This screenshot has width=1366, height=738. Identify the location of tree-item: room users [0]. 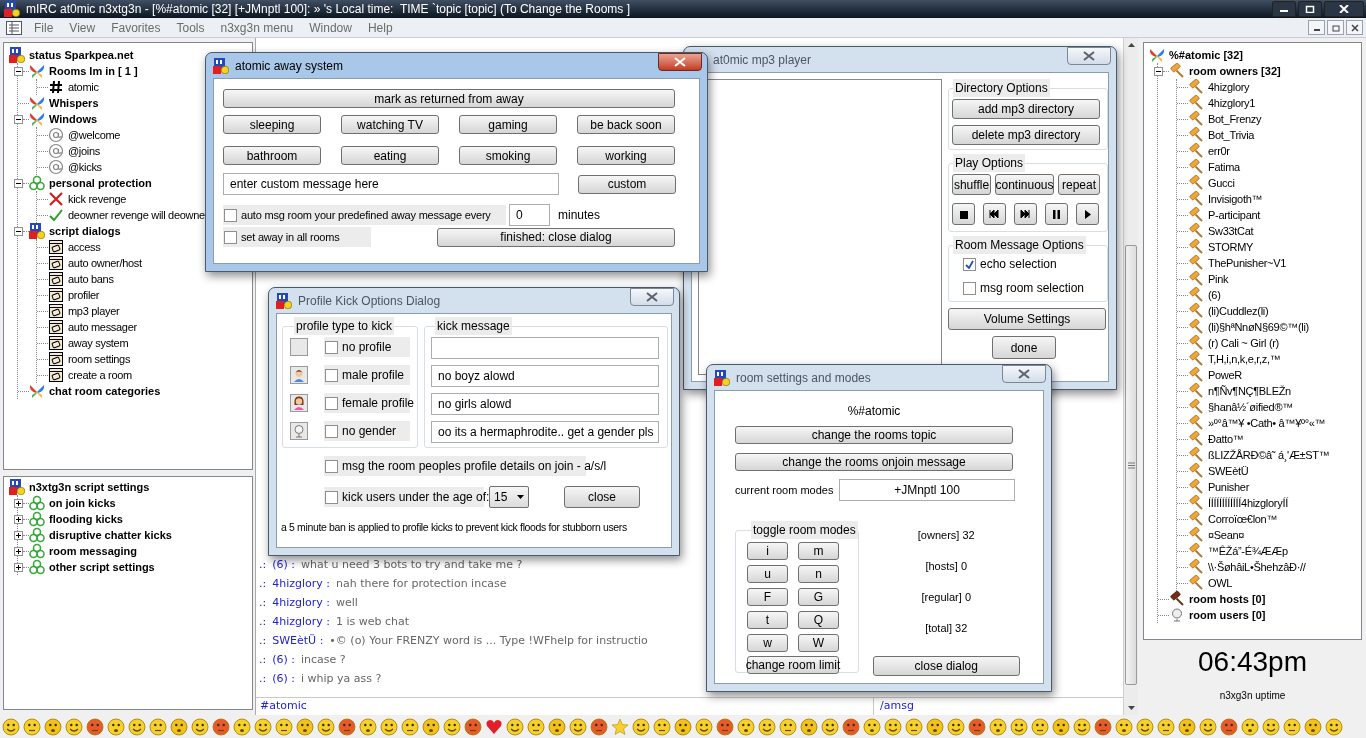
(1227, 615).